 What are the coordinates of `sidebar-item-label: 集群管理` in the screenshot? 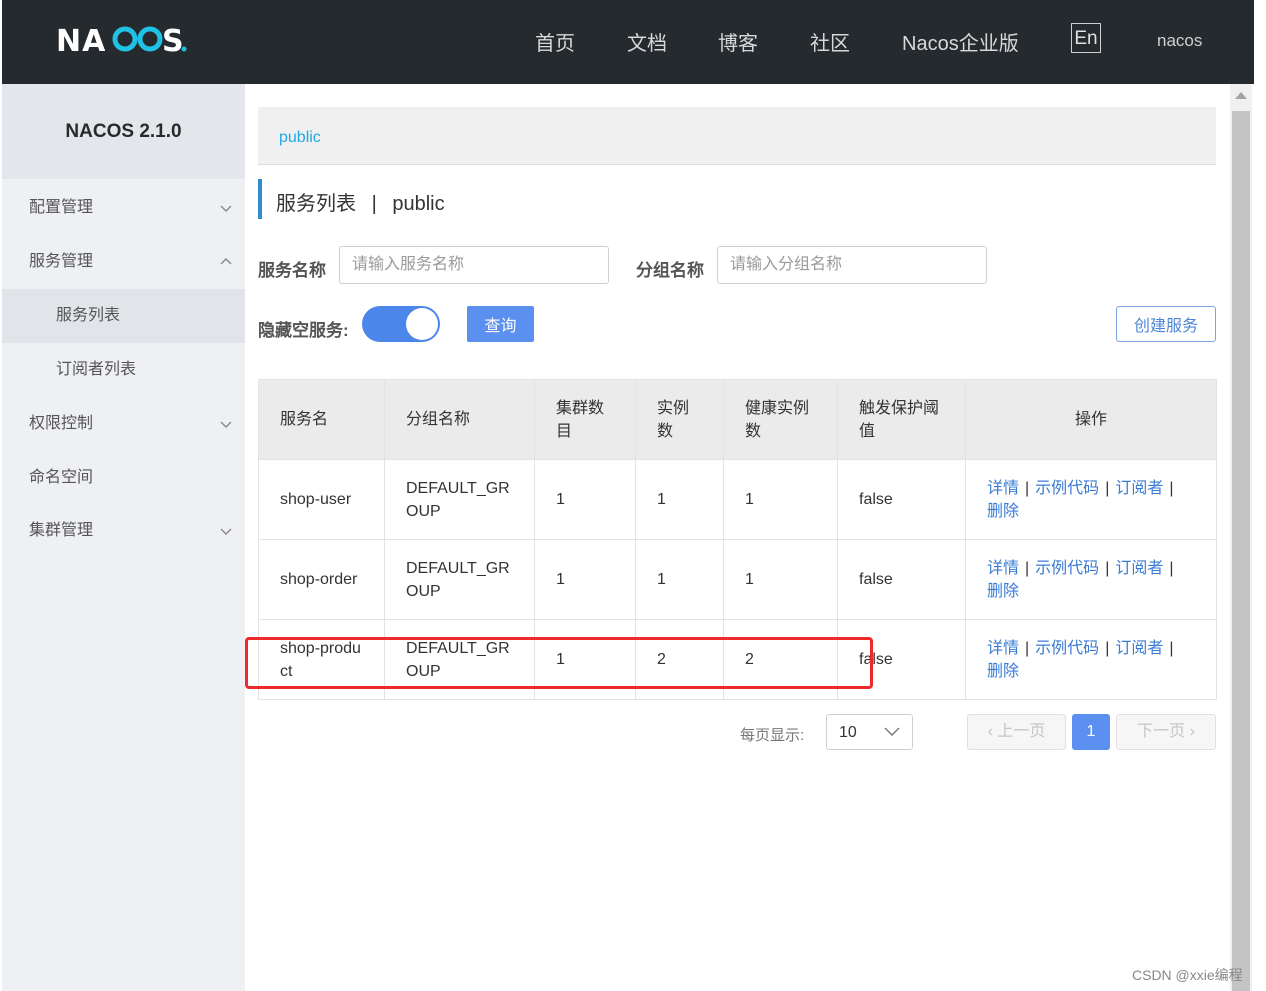 It's located at (61, 530).